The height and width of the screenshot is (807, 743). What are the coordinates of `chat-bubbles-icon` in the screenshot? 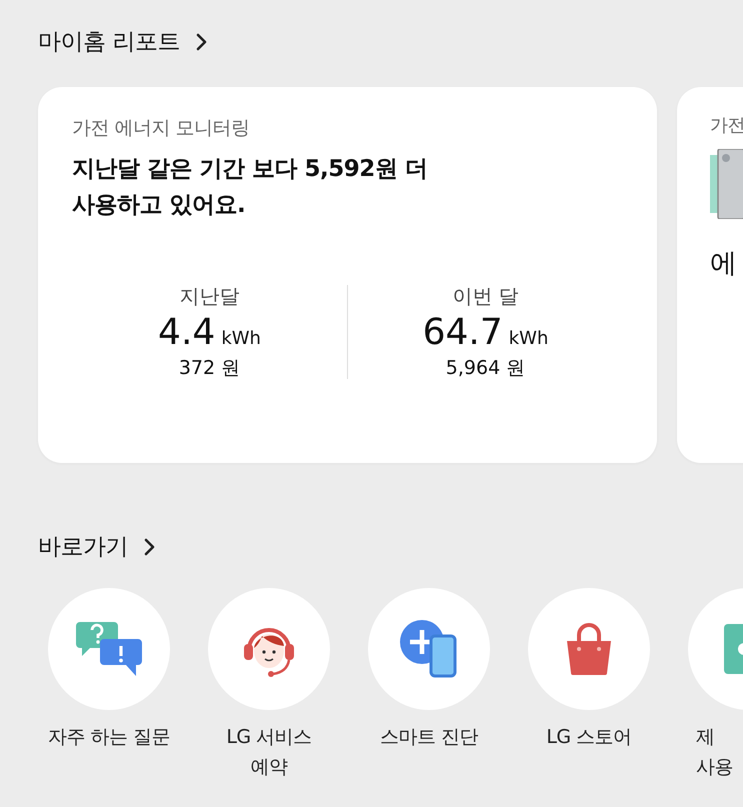 It's located at (109, 649).